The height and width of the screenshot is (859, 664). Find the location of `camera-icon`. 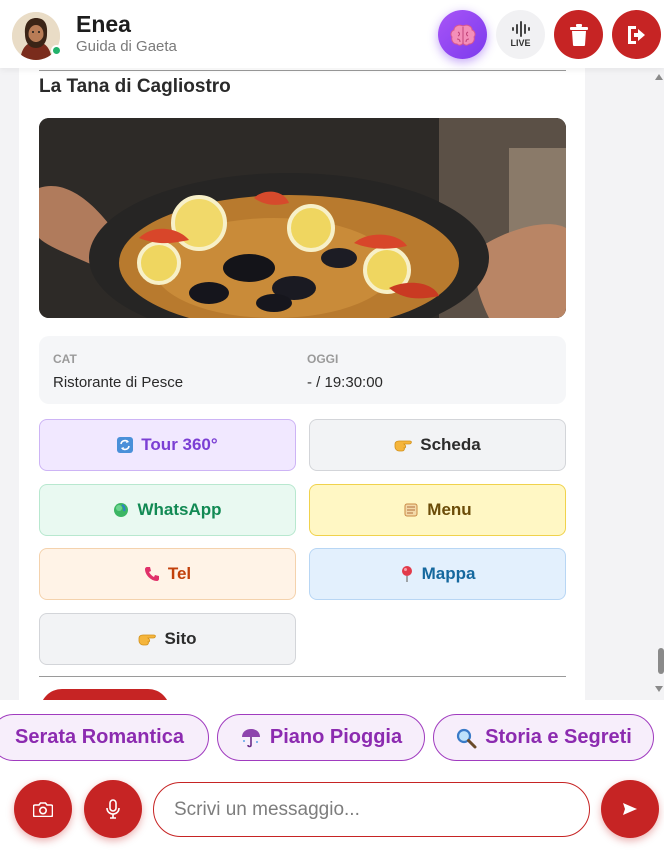

camera-icon is located at coordinates (43, 809).